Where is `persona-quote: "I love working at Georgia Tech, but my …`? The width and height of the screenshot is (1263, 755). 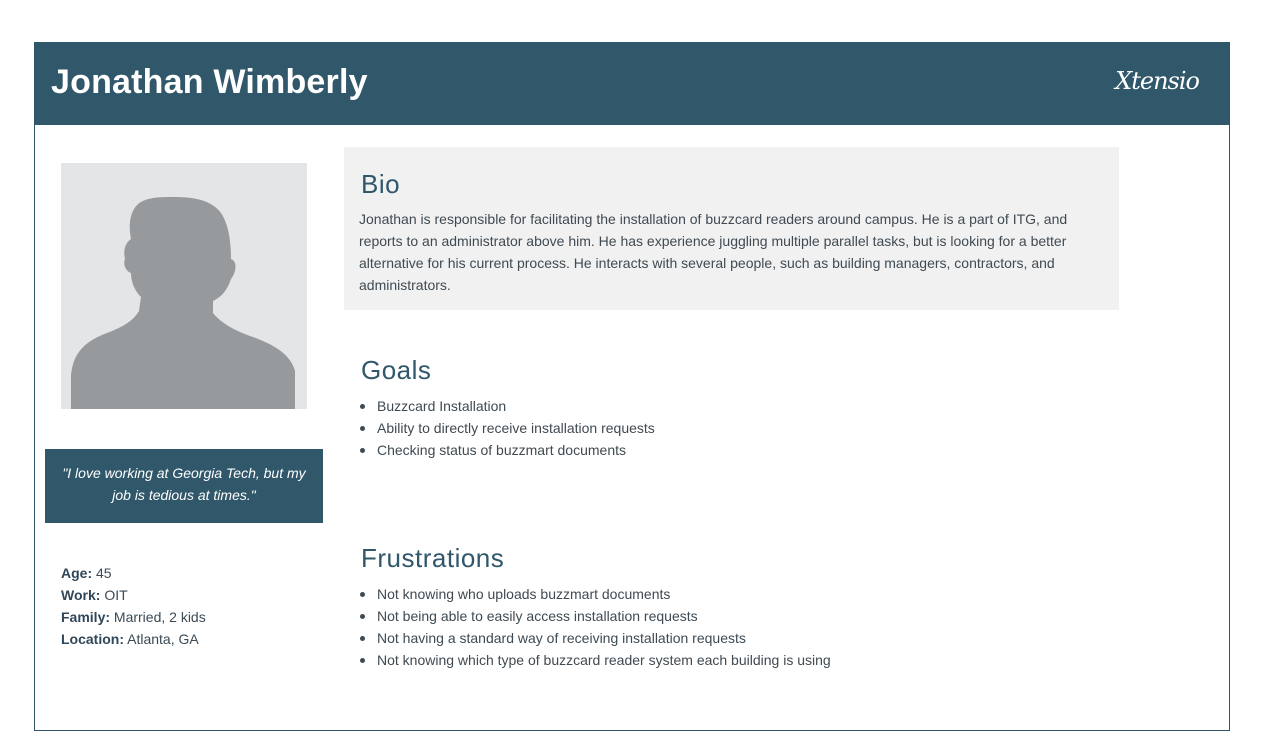
persona-quote: "I love working at Georgia Tech, but my … is located at coordinates (184, 486).